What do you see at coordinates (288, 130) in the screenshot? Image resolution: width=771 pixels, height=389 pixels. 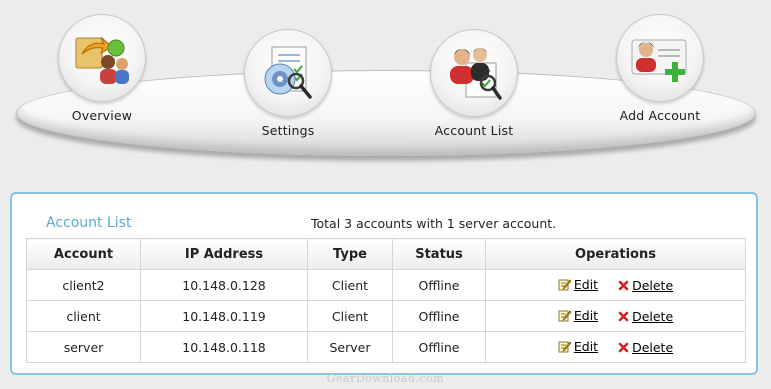 I see `nav-label-settings: Settings` at bounding box center [288, 130].